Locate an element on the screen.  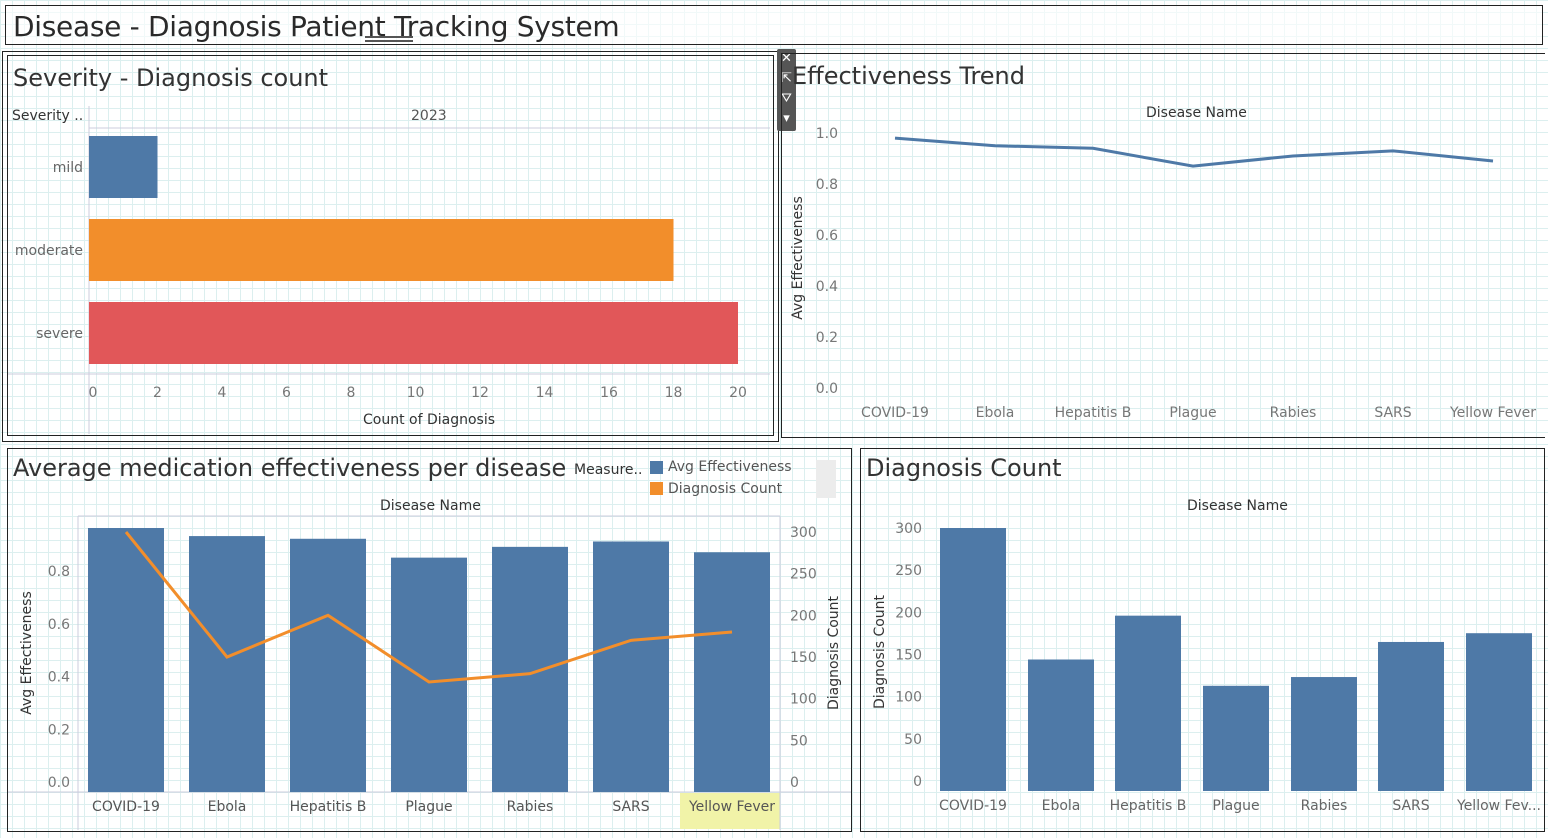
combo-right-y-tick: 250 is located at coordinates (803, 575).